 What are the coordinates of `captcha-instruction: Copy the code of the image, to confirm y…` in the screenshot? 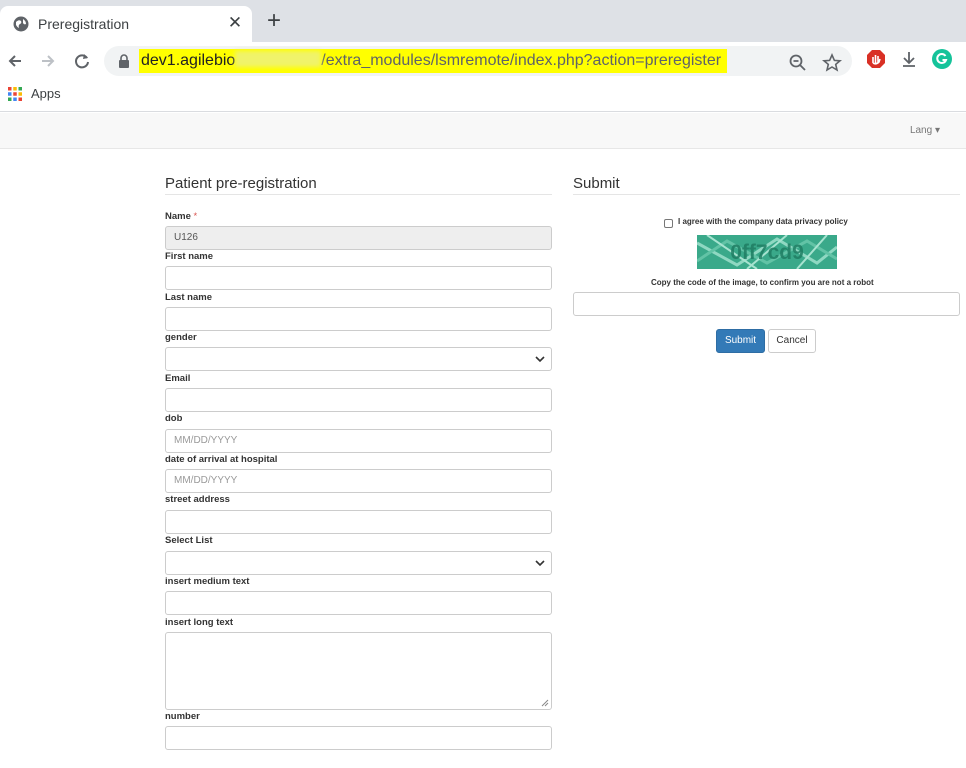 It's located at (762, 282).